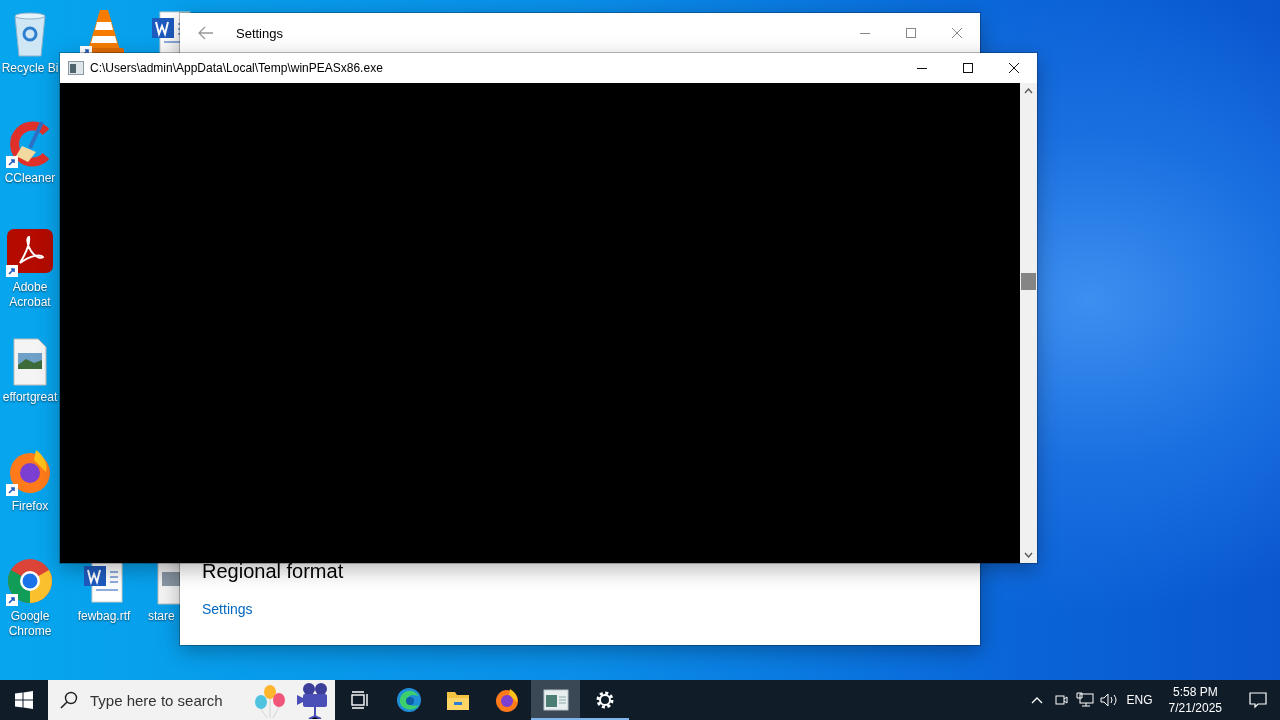 This screenshot has width=1280, height=720. I want to click on scroll-thumb, so click(1028, 281).